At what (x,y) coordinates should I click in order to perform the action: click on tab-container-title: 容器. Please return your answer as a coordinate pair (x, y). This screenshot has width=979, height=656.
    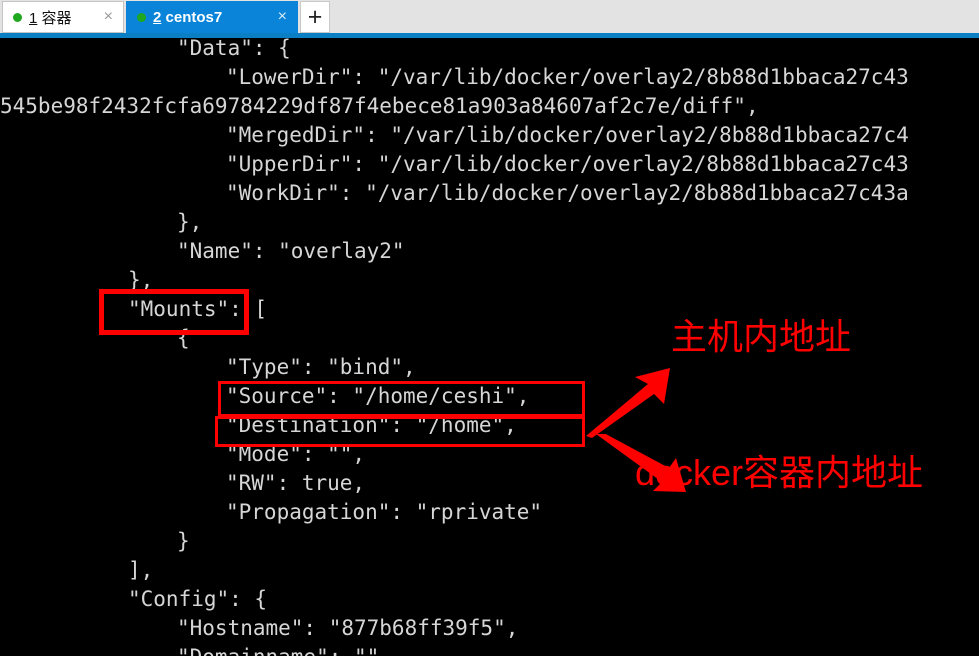
    Looking at the image, I should click on (56, 18).